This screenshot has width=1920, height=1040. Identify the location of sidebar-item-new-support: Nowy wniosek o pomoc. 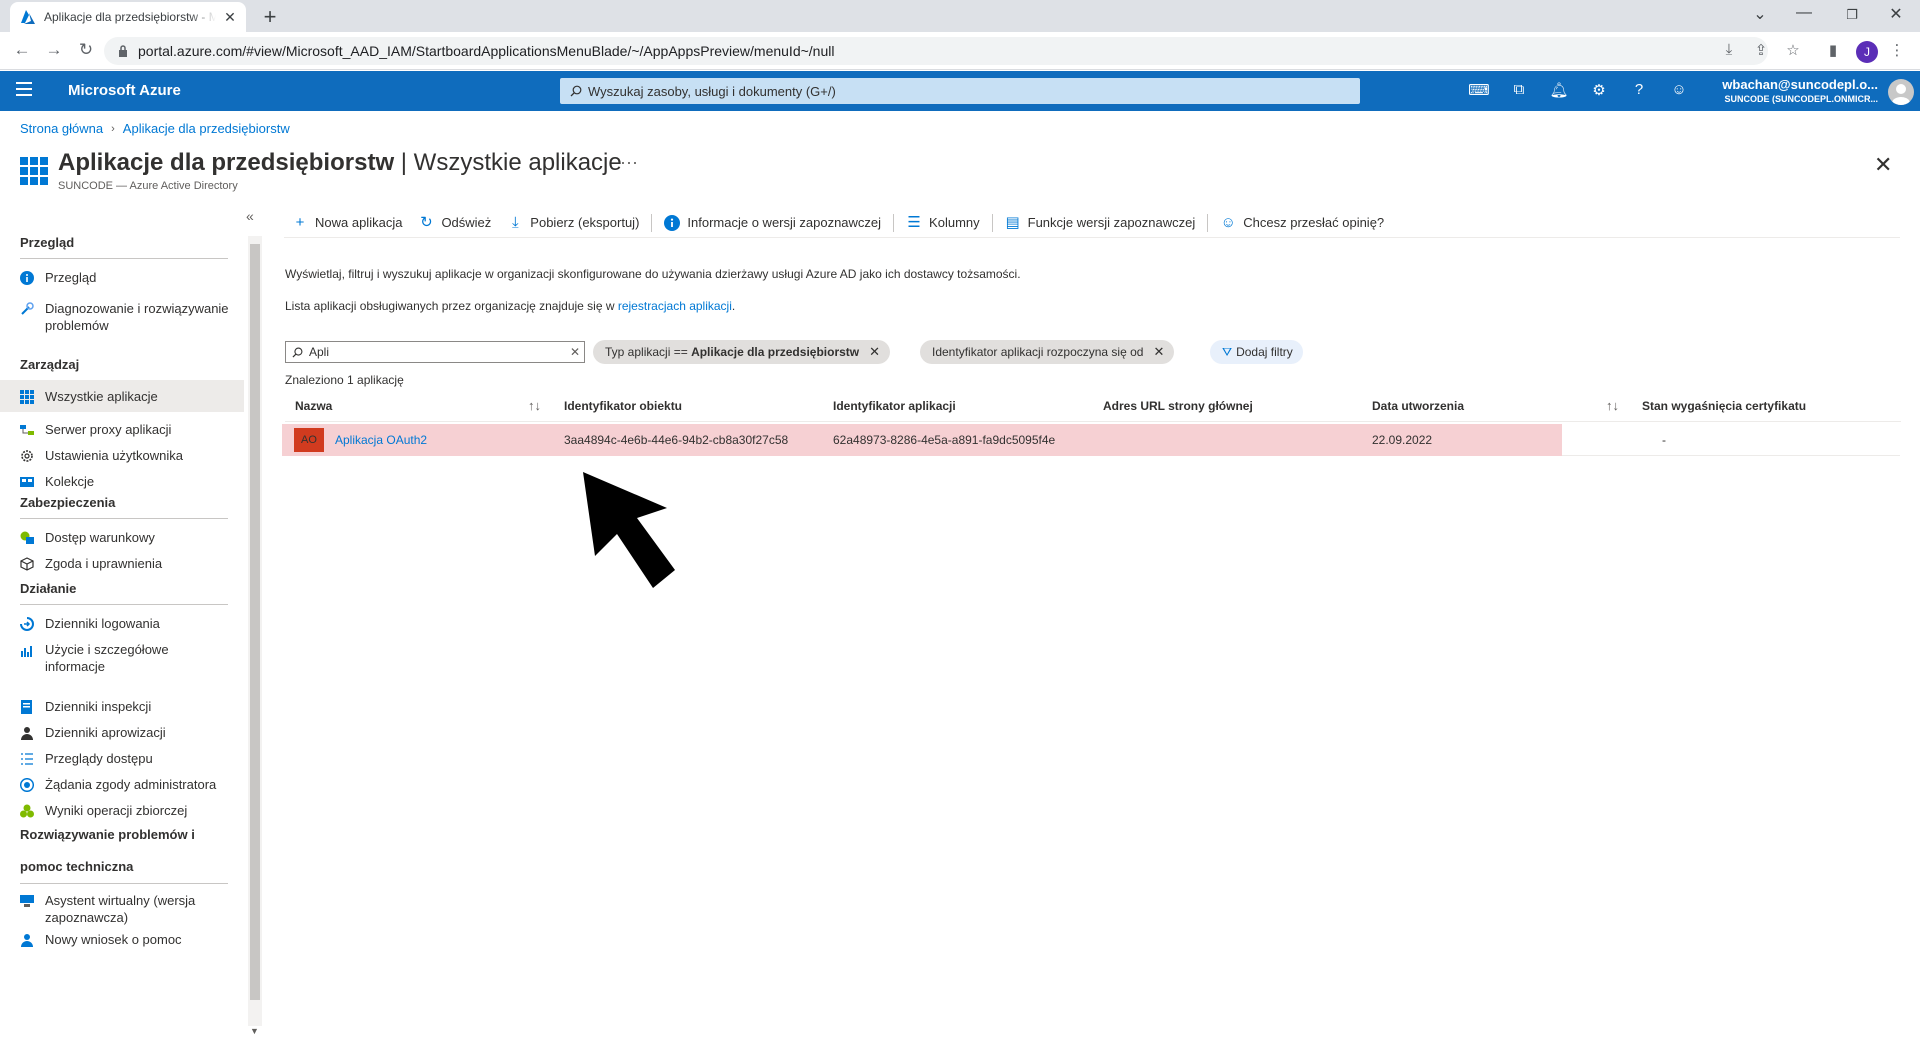
(122, 939).